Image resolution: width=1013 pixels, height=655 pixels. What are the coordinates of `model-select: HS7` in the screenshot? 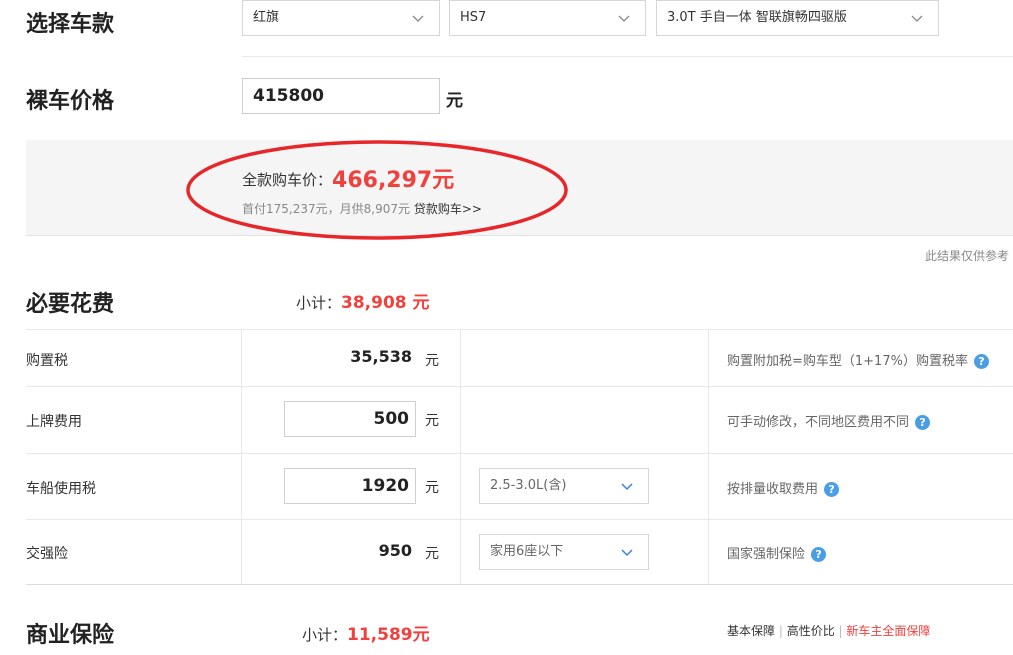 It's located at (547, 18).